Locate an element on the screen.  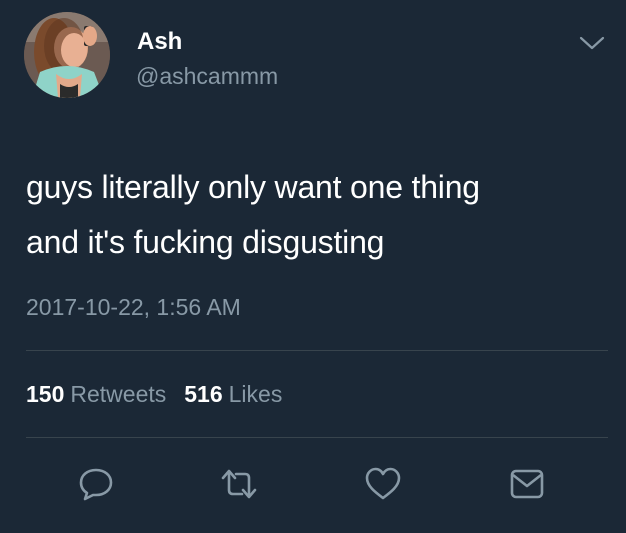
like-icon is located at coordinates (383, 484).